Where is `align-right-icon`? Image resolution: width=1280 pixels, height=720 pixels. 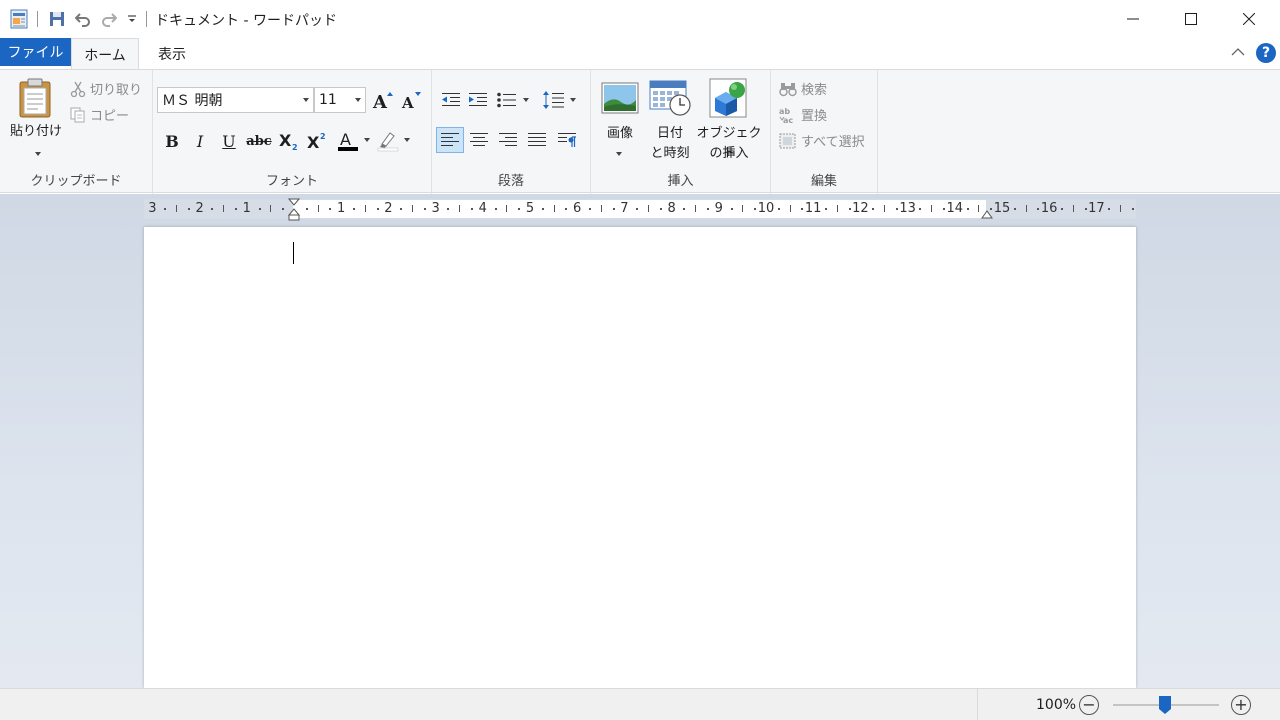
align-right-icon is located at coordinates (508, 139).